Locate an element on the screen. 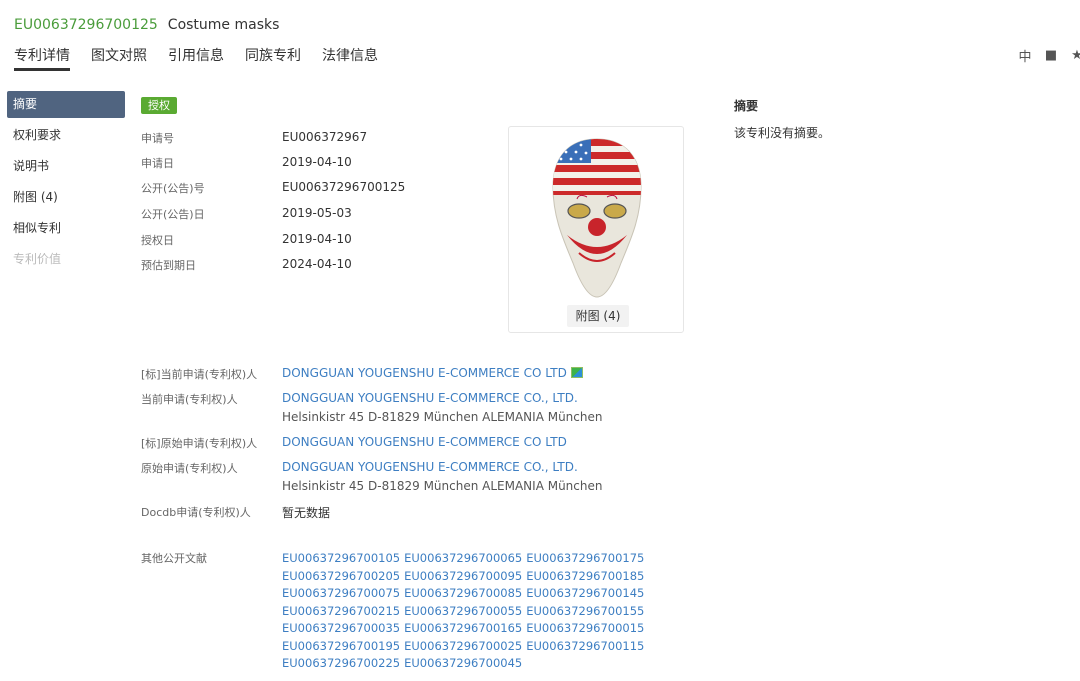 This screenshot has height=681, width=1080. tab-family: 同族专利 is located at coordinates (273, 58).